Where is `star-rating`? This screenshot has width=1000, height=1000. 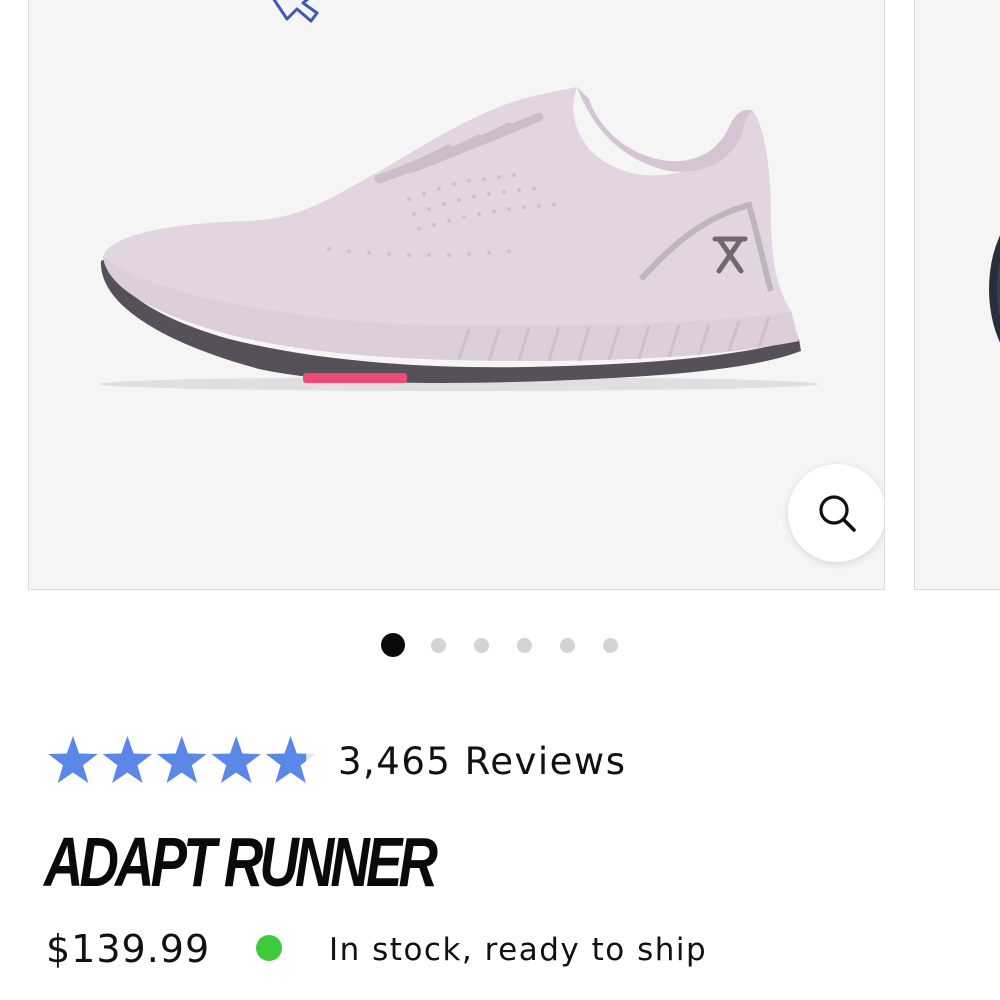 star-rating is located at coordinates (182, 761).